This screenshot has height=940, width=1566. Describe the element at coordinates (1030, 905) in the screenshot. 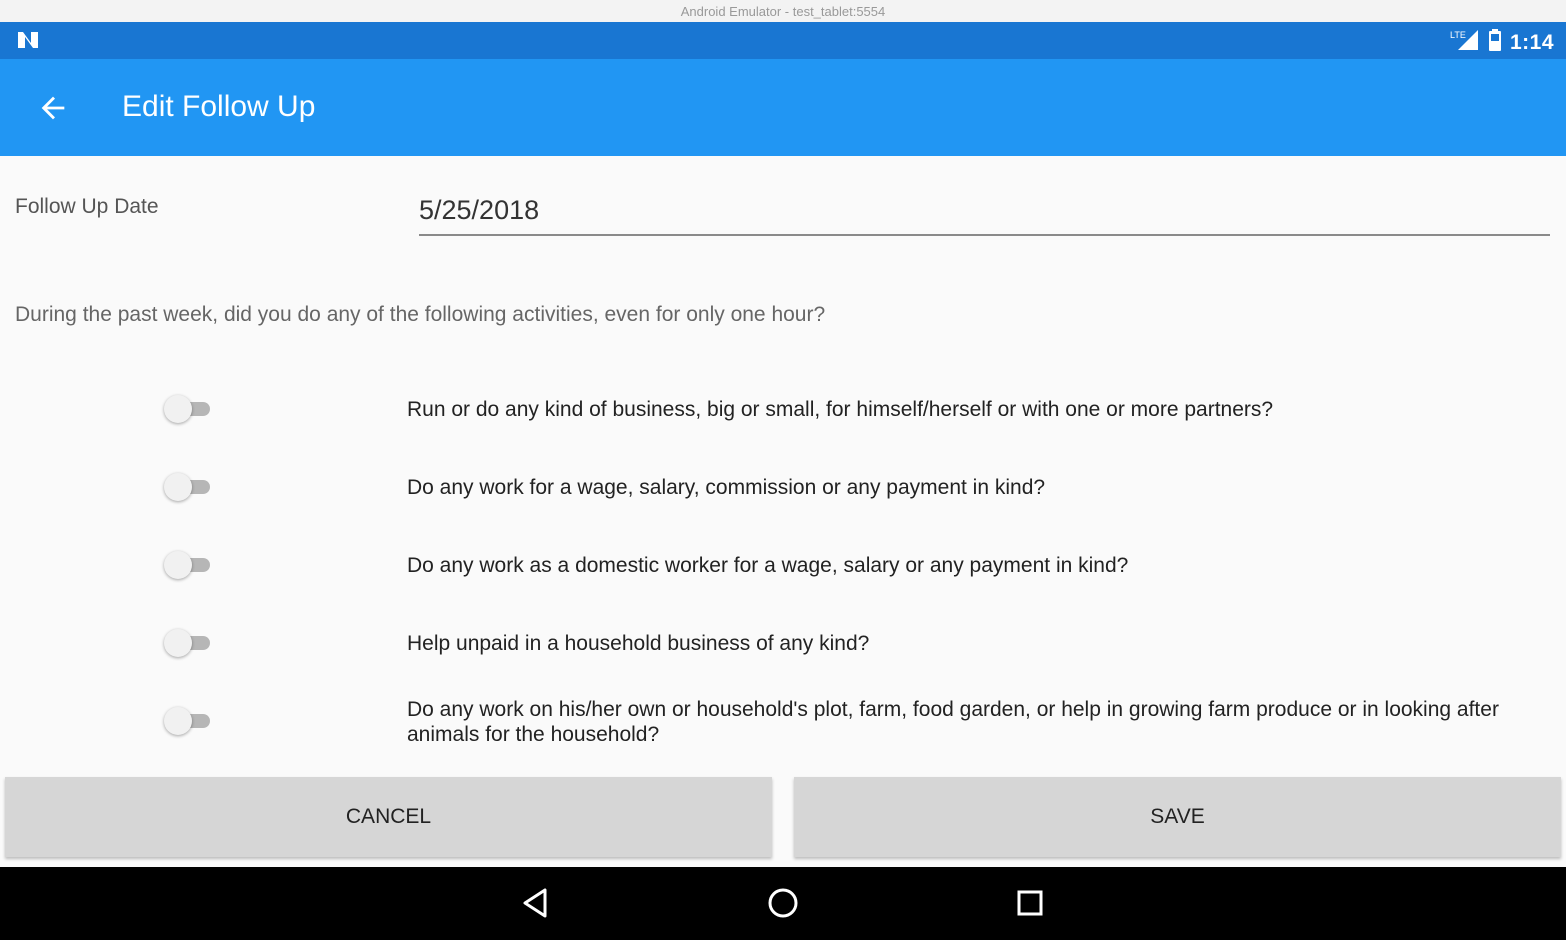

I see `recents-square-icon` at that location.